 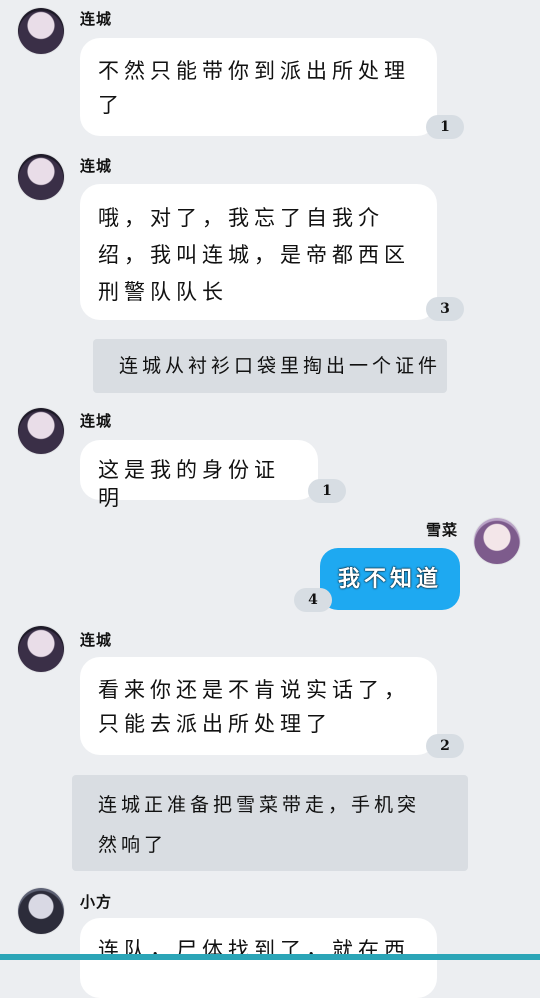 I want to click on message-bubble: 这是我的身份证明, so click(x=199, y=475).